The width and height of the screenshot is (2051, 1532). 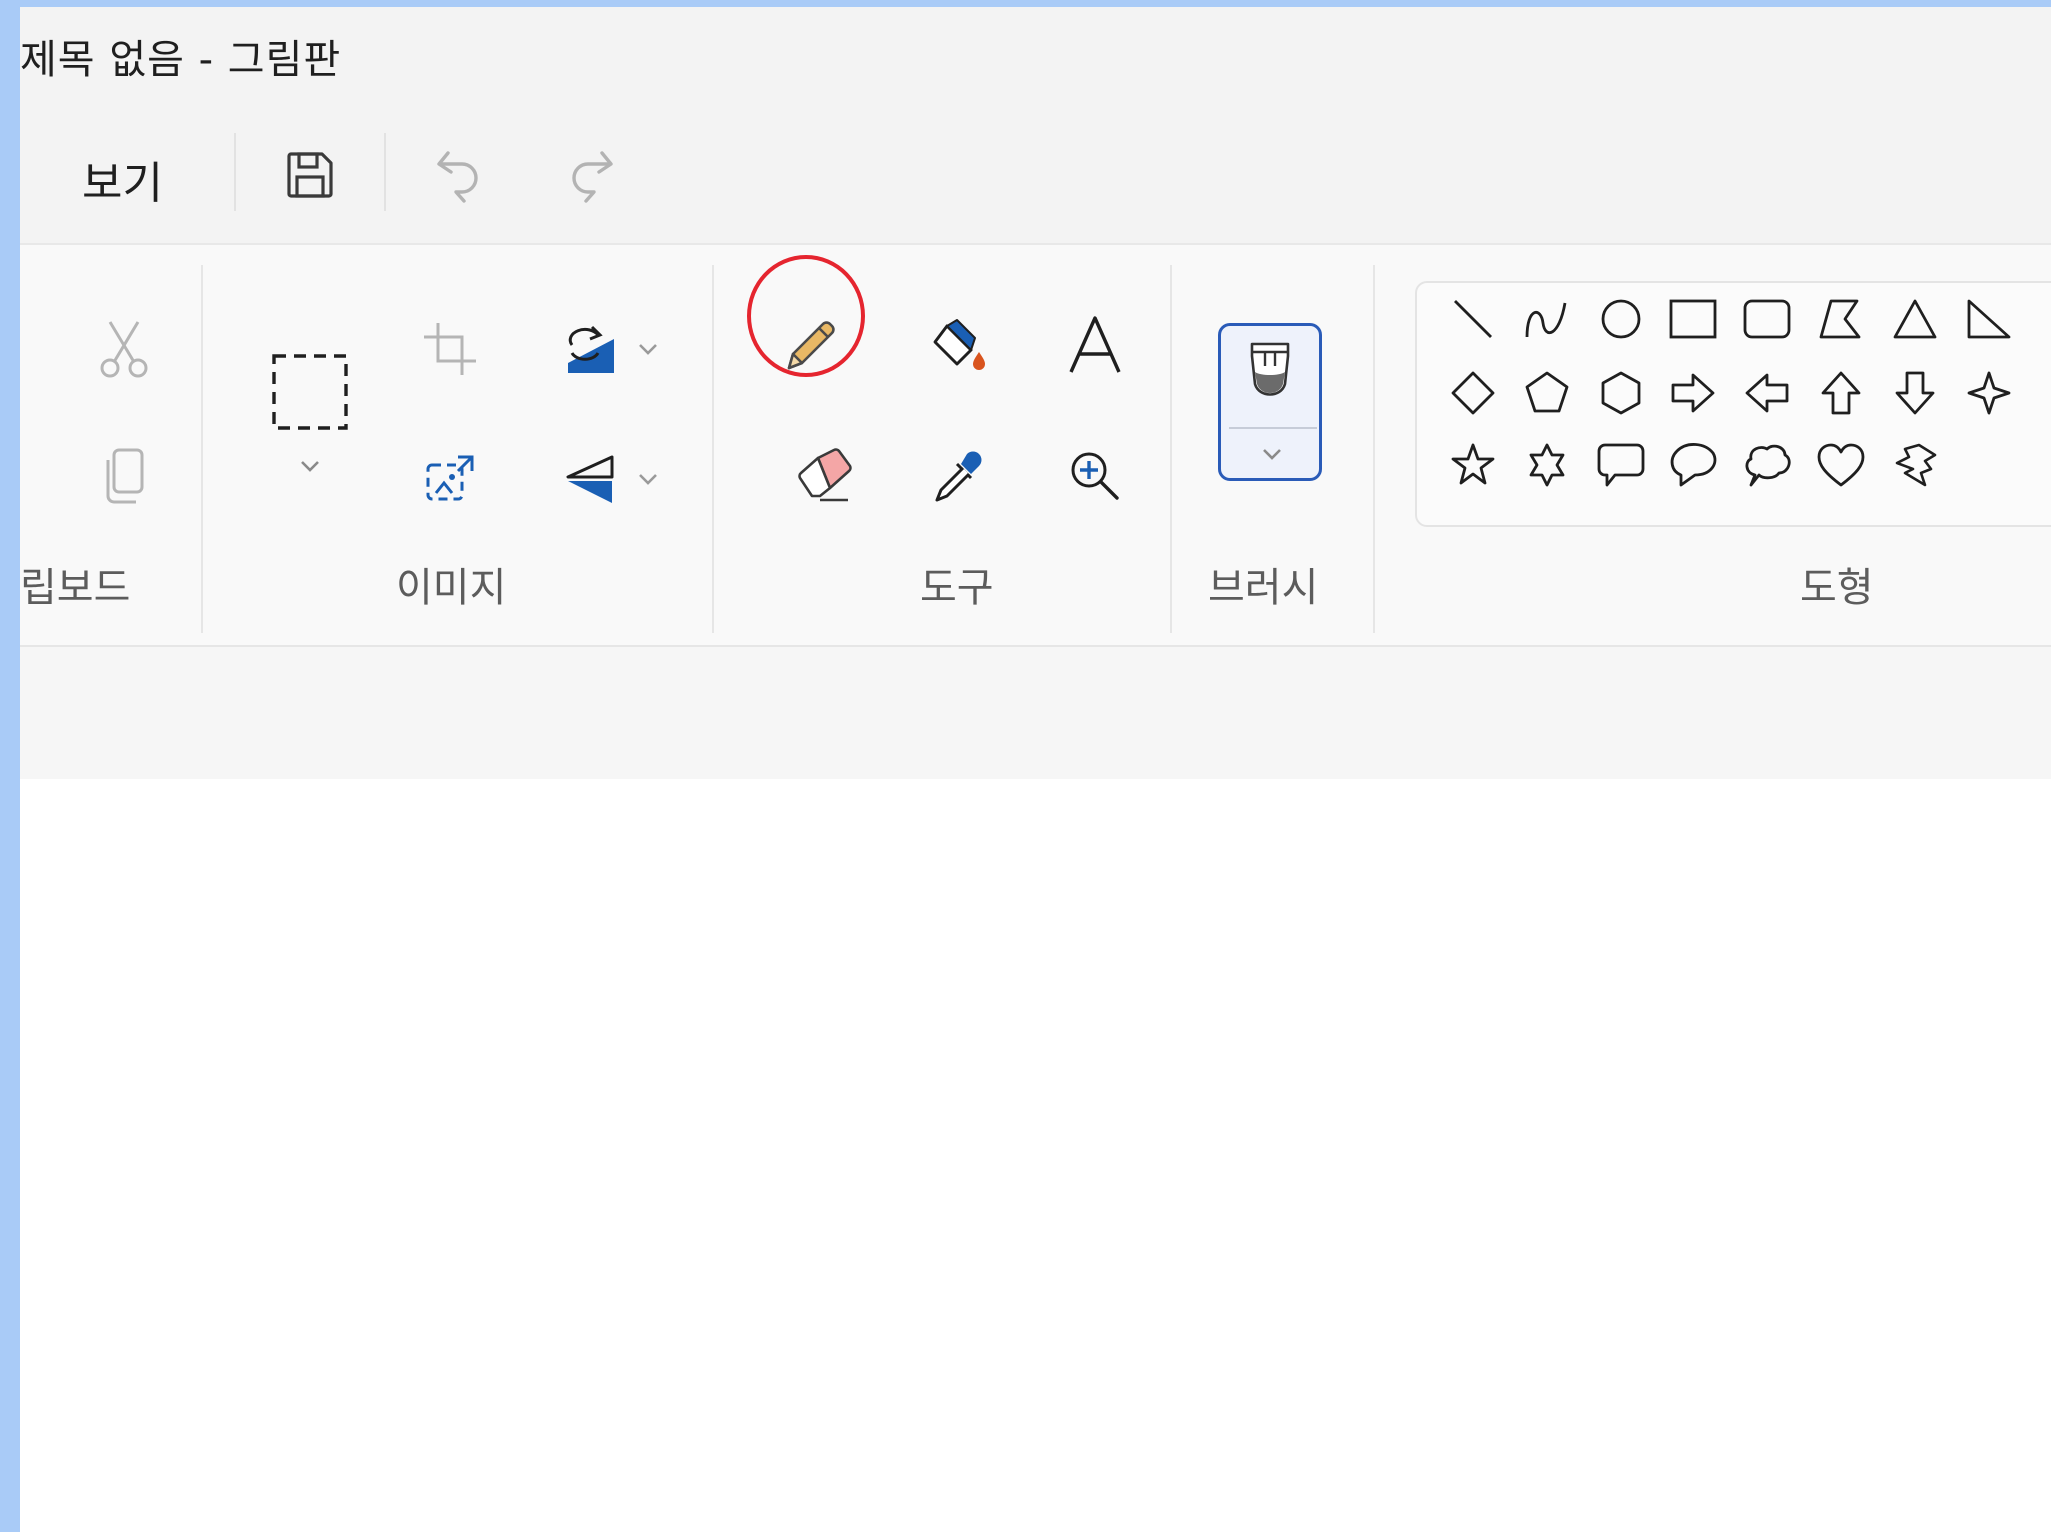 I want to click on cut-icon, so click(x=124, y=349).